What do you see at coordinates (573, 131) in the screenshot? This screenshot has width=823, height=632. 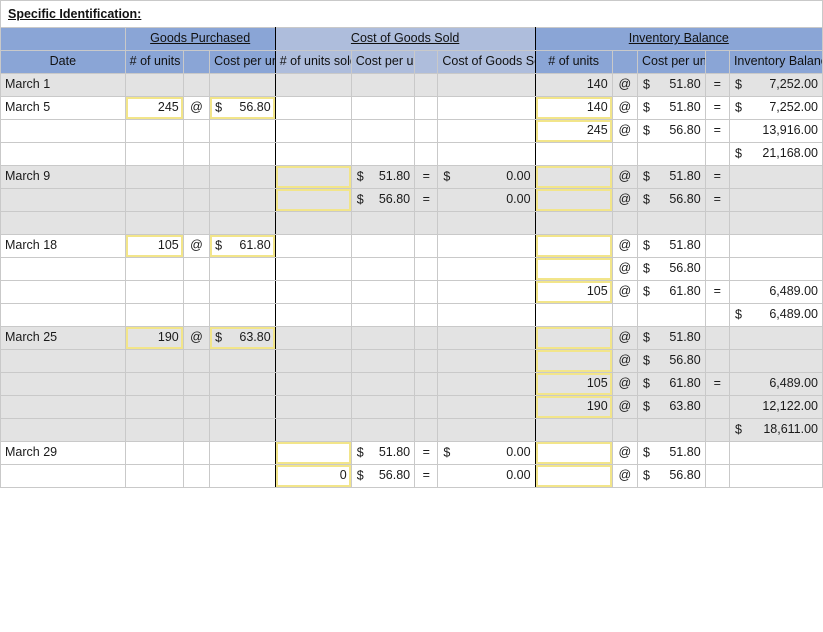 I see `cell-ib-units: 245` at bounding box center [573, 131].